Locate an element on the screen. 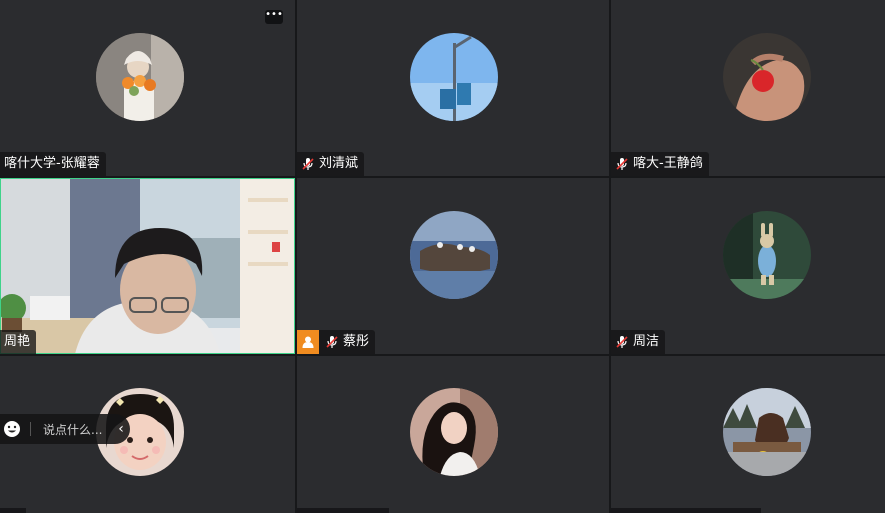 The width and height of the screenshot is (885, 513). participant-tile: 喀大-王静鸽 is located at coordinates (748, 88).